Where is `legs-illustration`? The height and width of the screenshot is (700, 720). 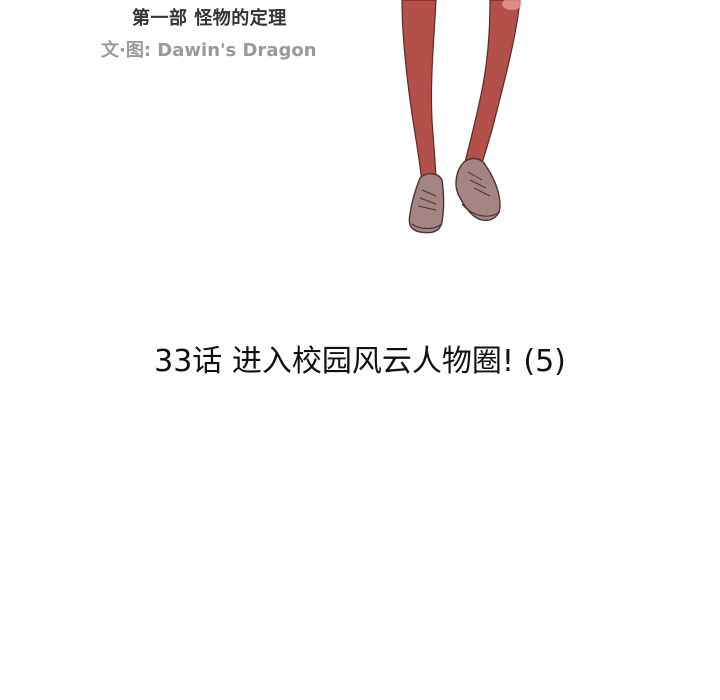 legs-illustration is located at coordinates (461, 117).